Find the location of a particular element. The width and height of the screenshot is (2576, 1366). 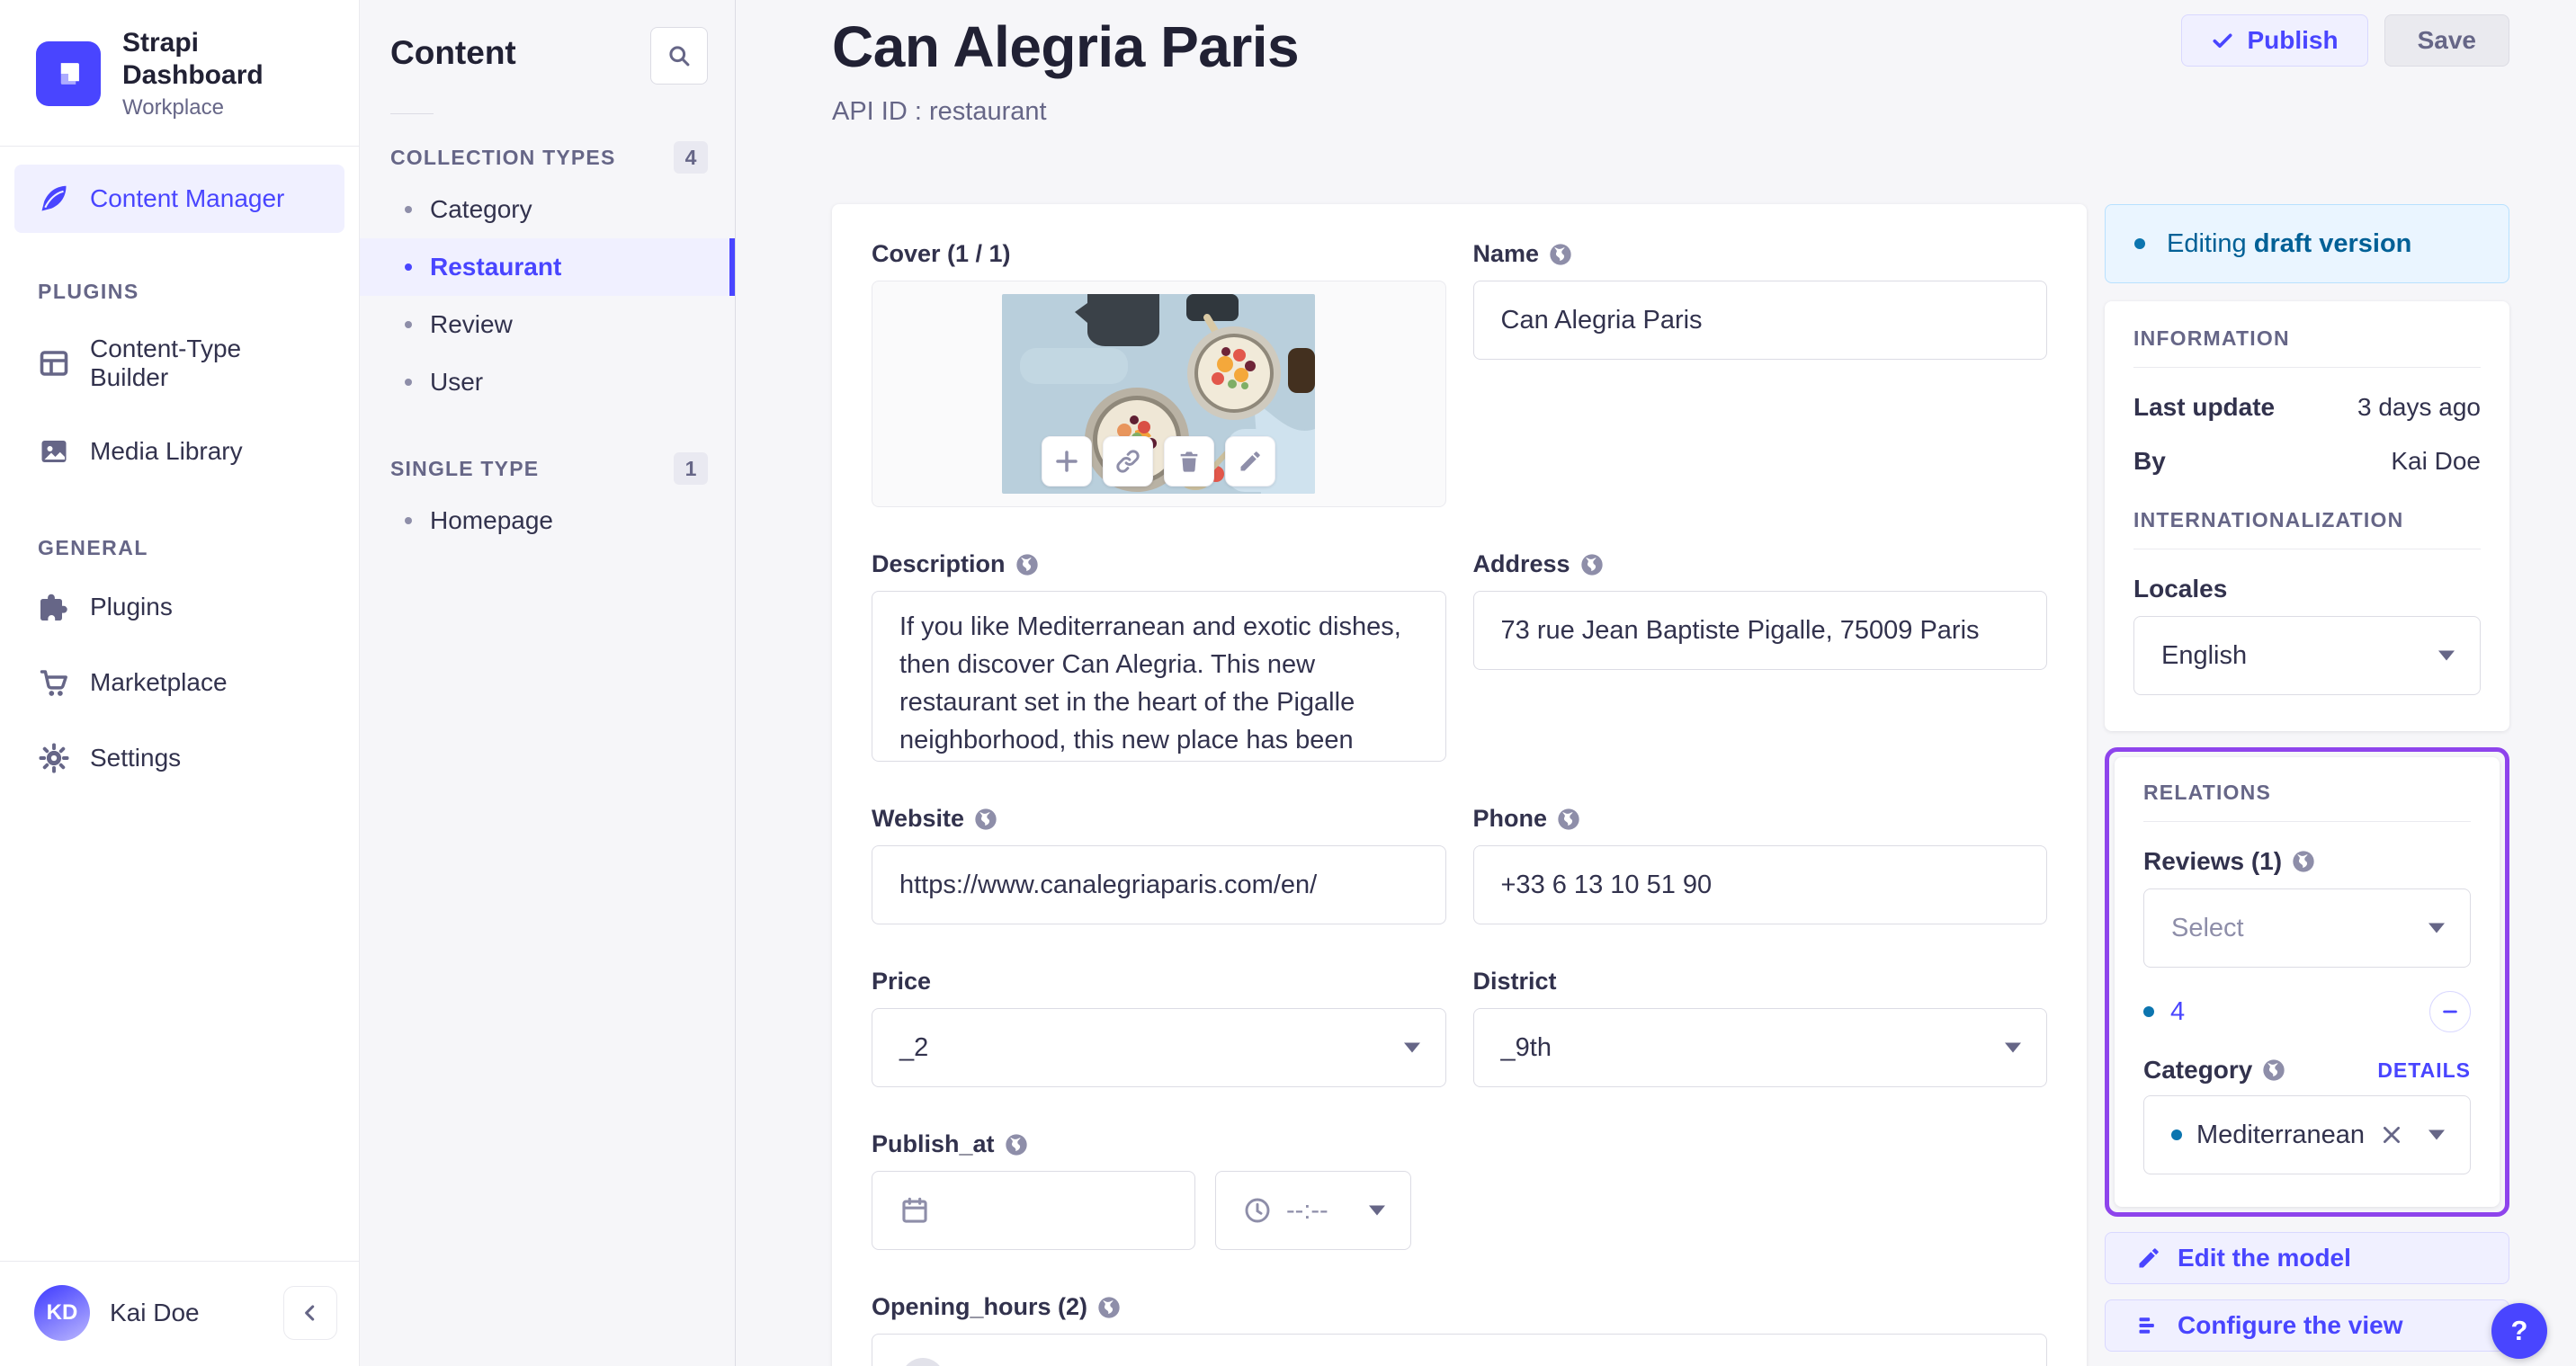

field-cover: Cover (1 / 1) is located at coordinates (1159, 373).